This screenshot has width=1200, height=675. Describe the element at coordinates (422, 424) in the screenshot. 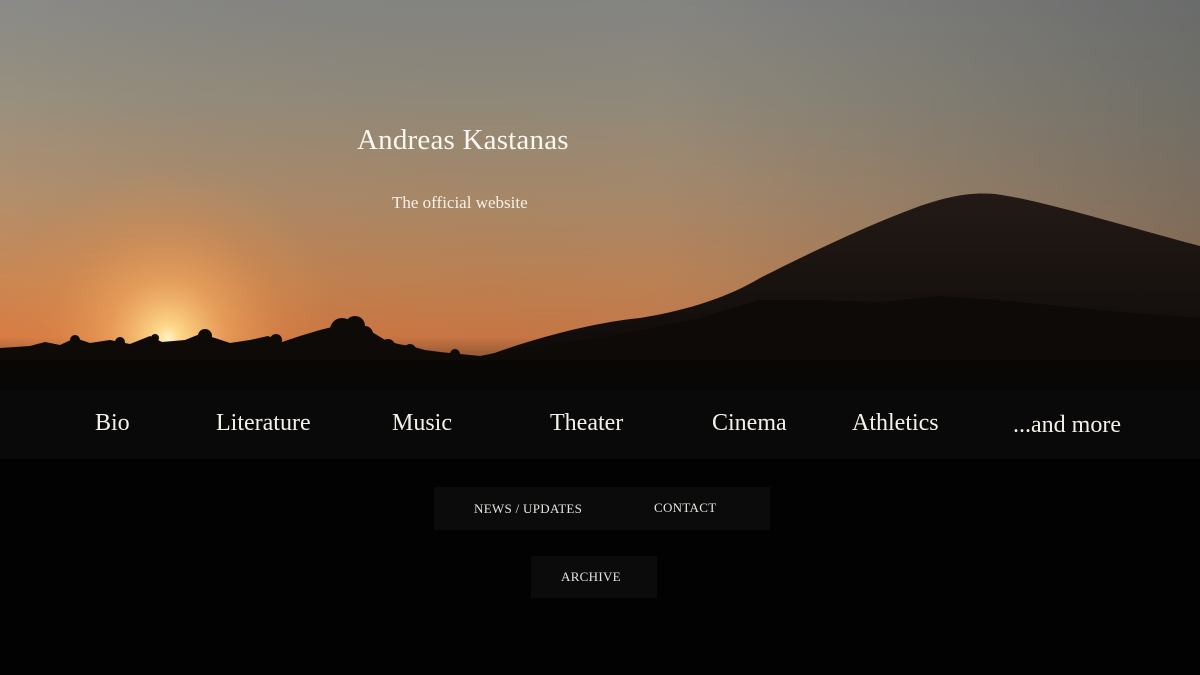

I see `nav-item-music: Music` at that location.